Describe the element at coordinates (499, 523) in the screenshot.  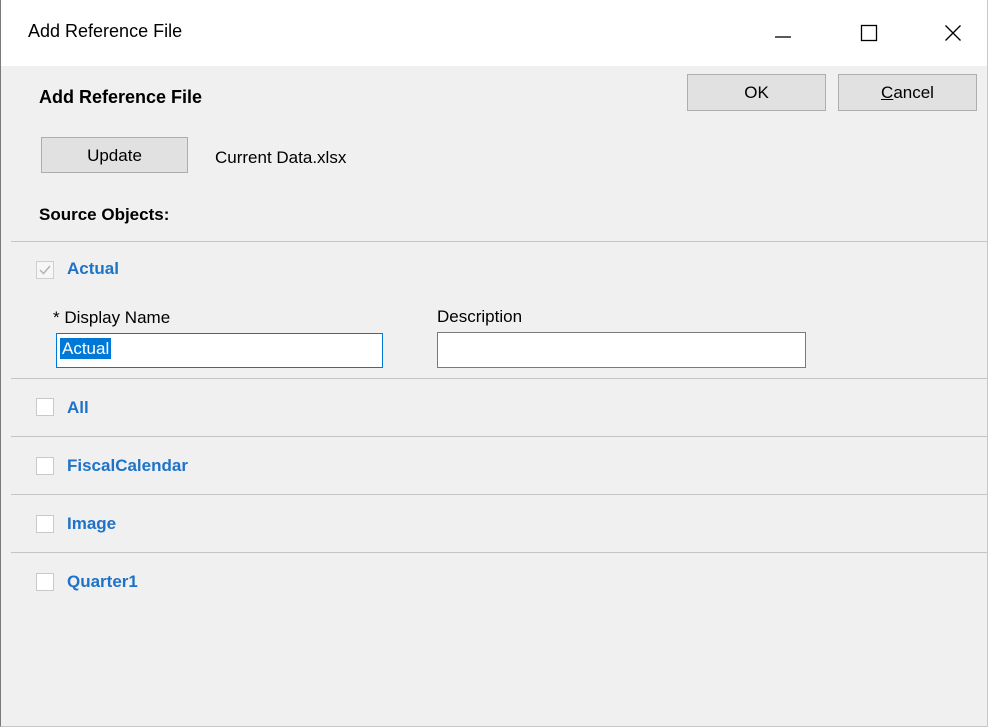
I see `source-item-image: Image` at that location.